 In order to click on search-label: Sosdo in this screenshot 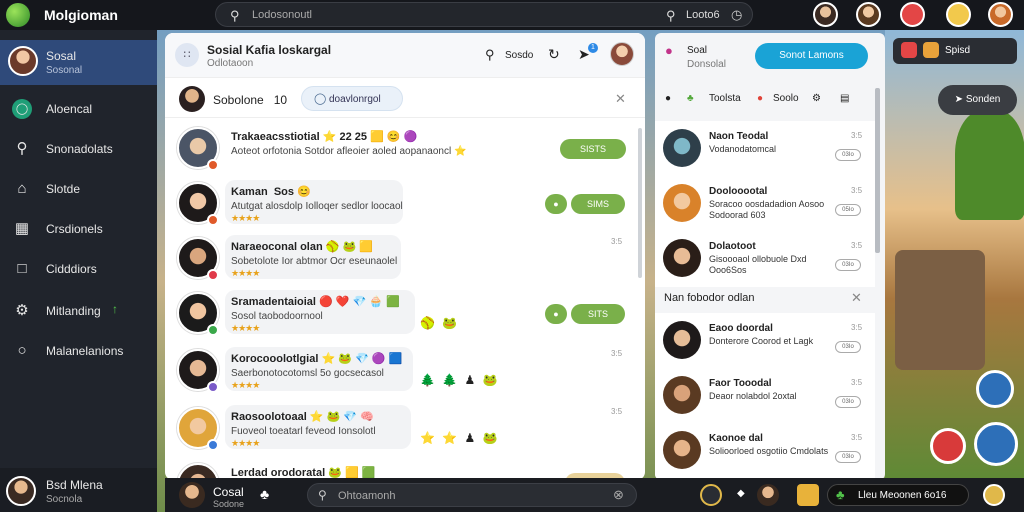, I will do `click(519, 55)`.